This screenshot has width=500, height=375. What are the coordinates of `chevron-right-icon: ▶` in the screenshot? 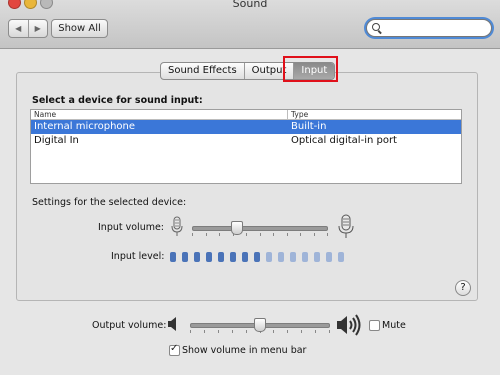 It's located at (38, 28).